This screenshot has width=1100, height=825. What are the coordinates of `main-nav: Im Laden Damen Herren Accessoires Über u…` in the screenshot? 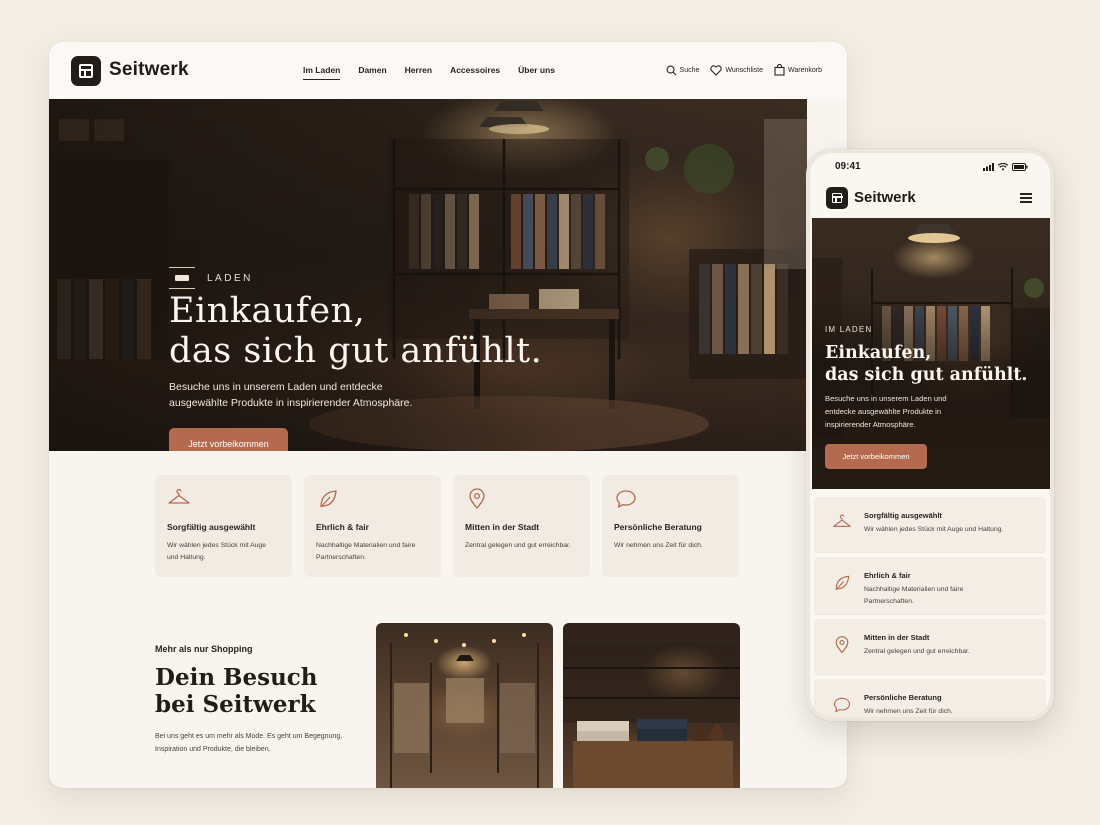 It's located at (429, 72).